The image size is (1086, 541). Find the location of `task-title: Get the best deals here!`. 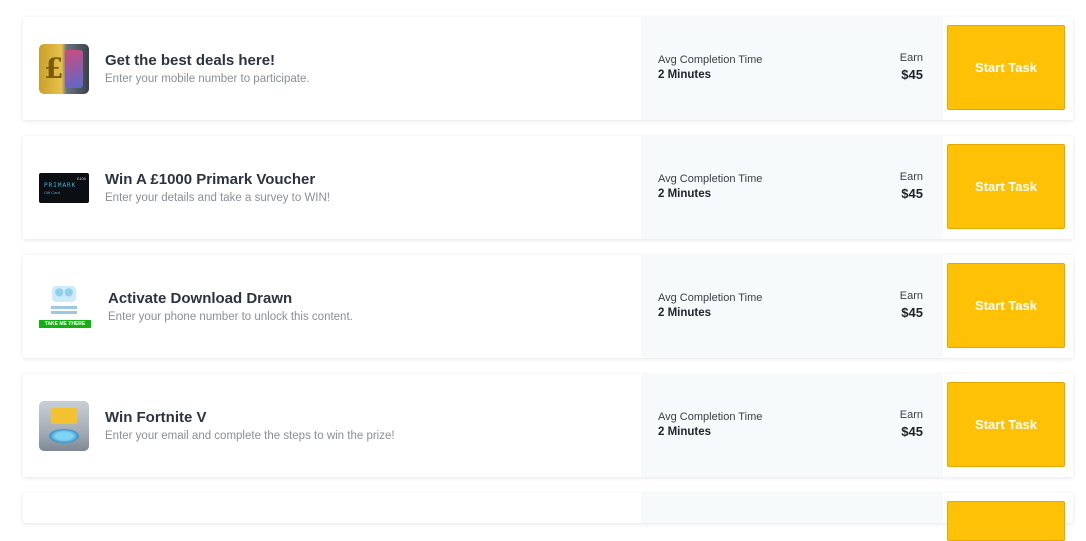

task-title: Get the best deals here! is located at coordinates (190, 60).